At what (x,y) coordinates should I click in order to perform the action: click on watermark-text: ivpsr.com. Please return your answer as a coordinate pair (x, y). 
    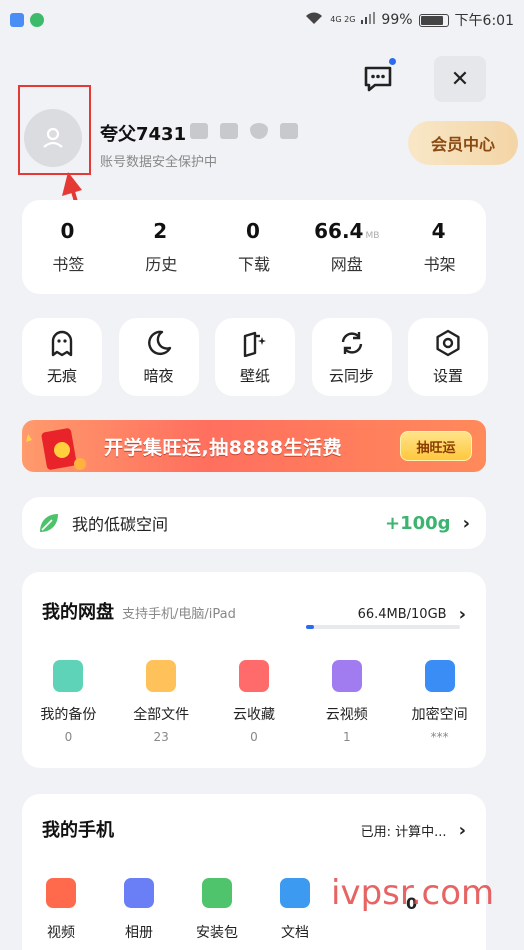
    Looking at the image, I should click on (413, 893).